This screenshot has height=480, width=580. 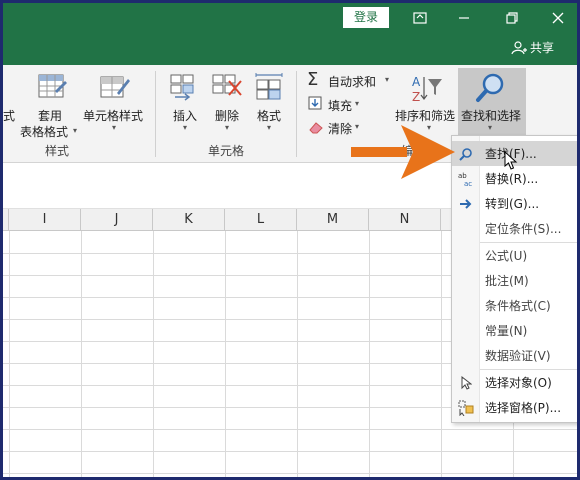 What do you see at coordinates (518, 383) in the screenshot?
I see `menu-item-label: 选择对象(O)` at bounding box center [518, 383].